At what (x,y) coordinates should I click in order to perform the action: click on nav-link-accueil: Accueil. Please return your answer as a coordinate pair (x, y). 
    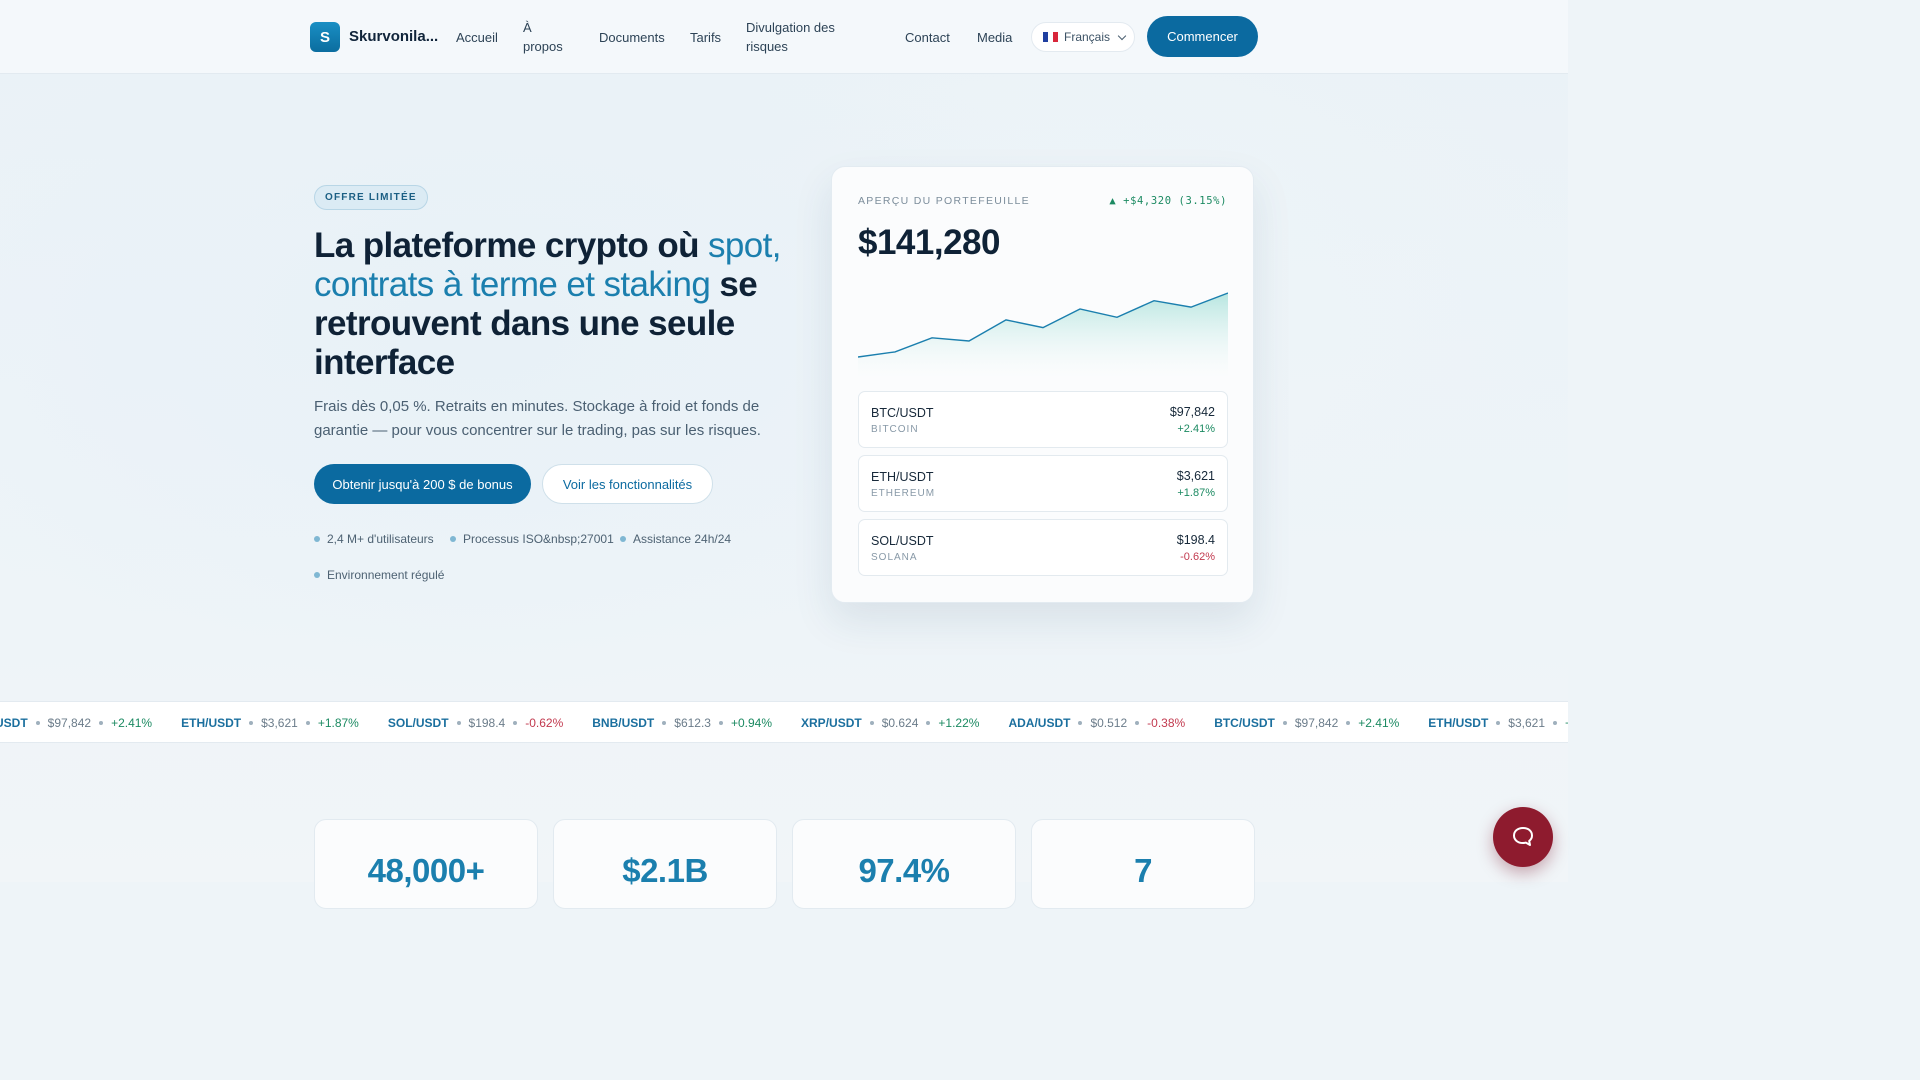
    Looking at the image, I should click on (477, 37).